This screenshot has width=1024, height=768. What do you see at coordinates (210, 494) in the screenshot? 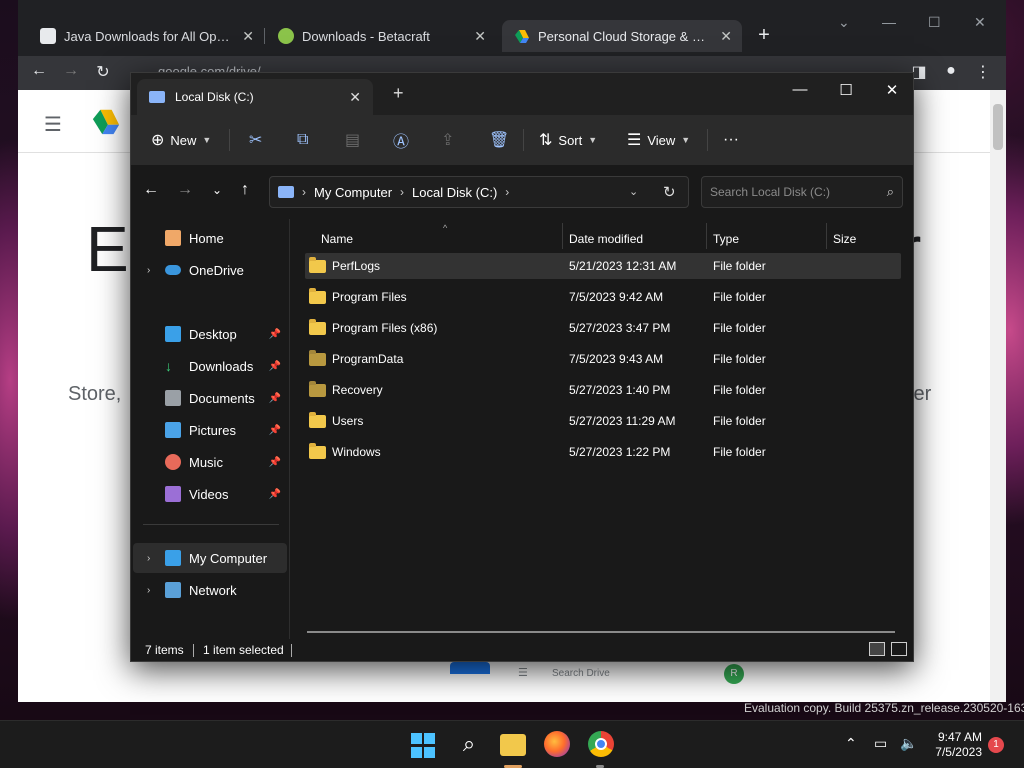
I see `sidebar-item-videos: Videos 📌` at bounding box center [210, 494].